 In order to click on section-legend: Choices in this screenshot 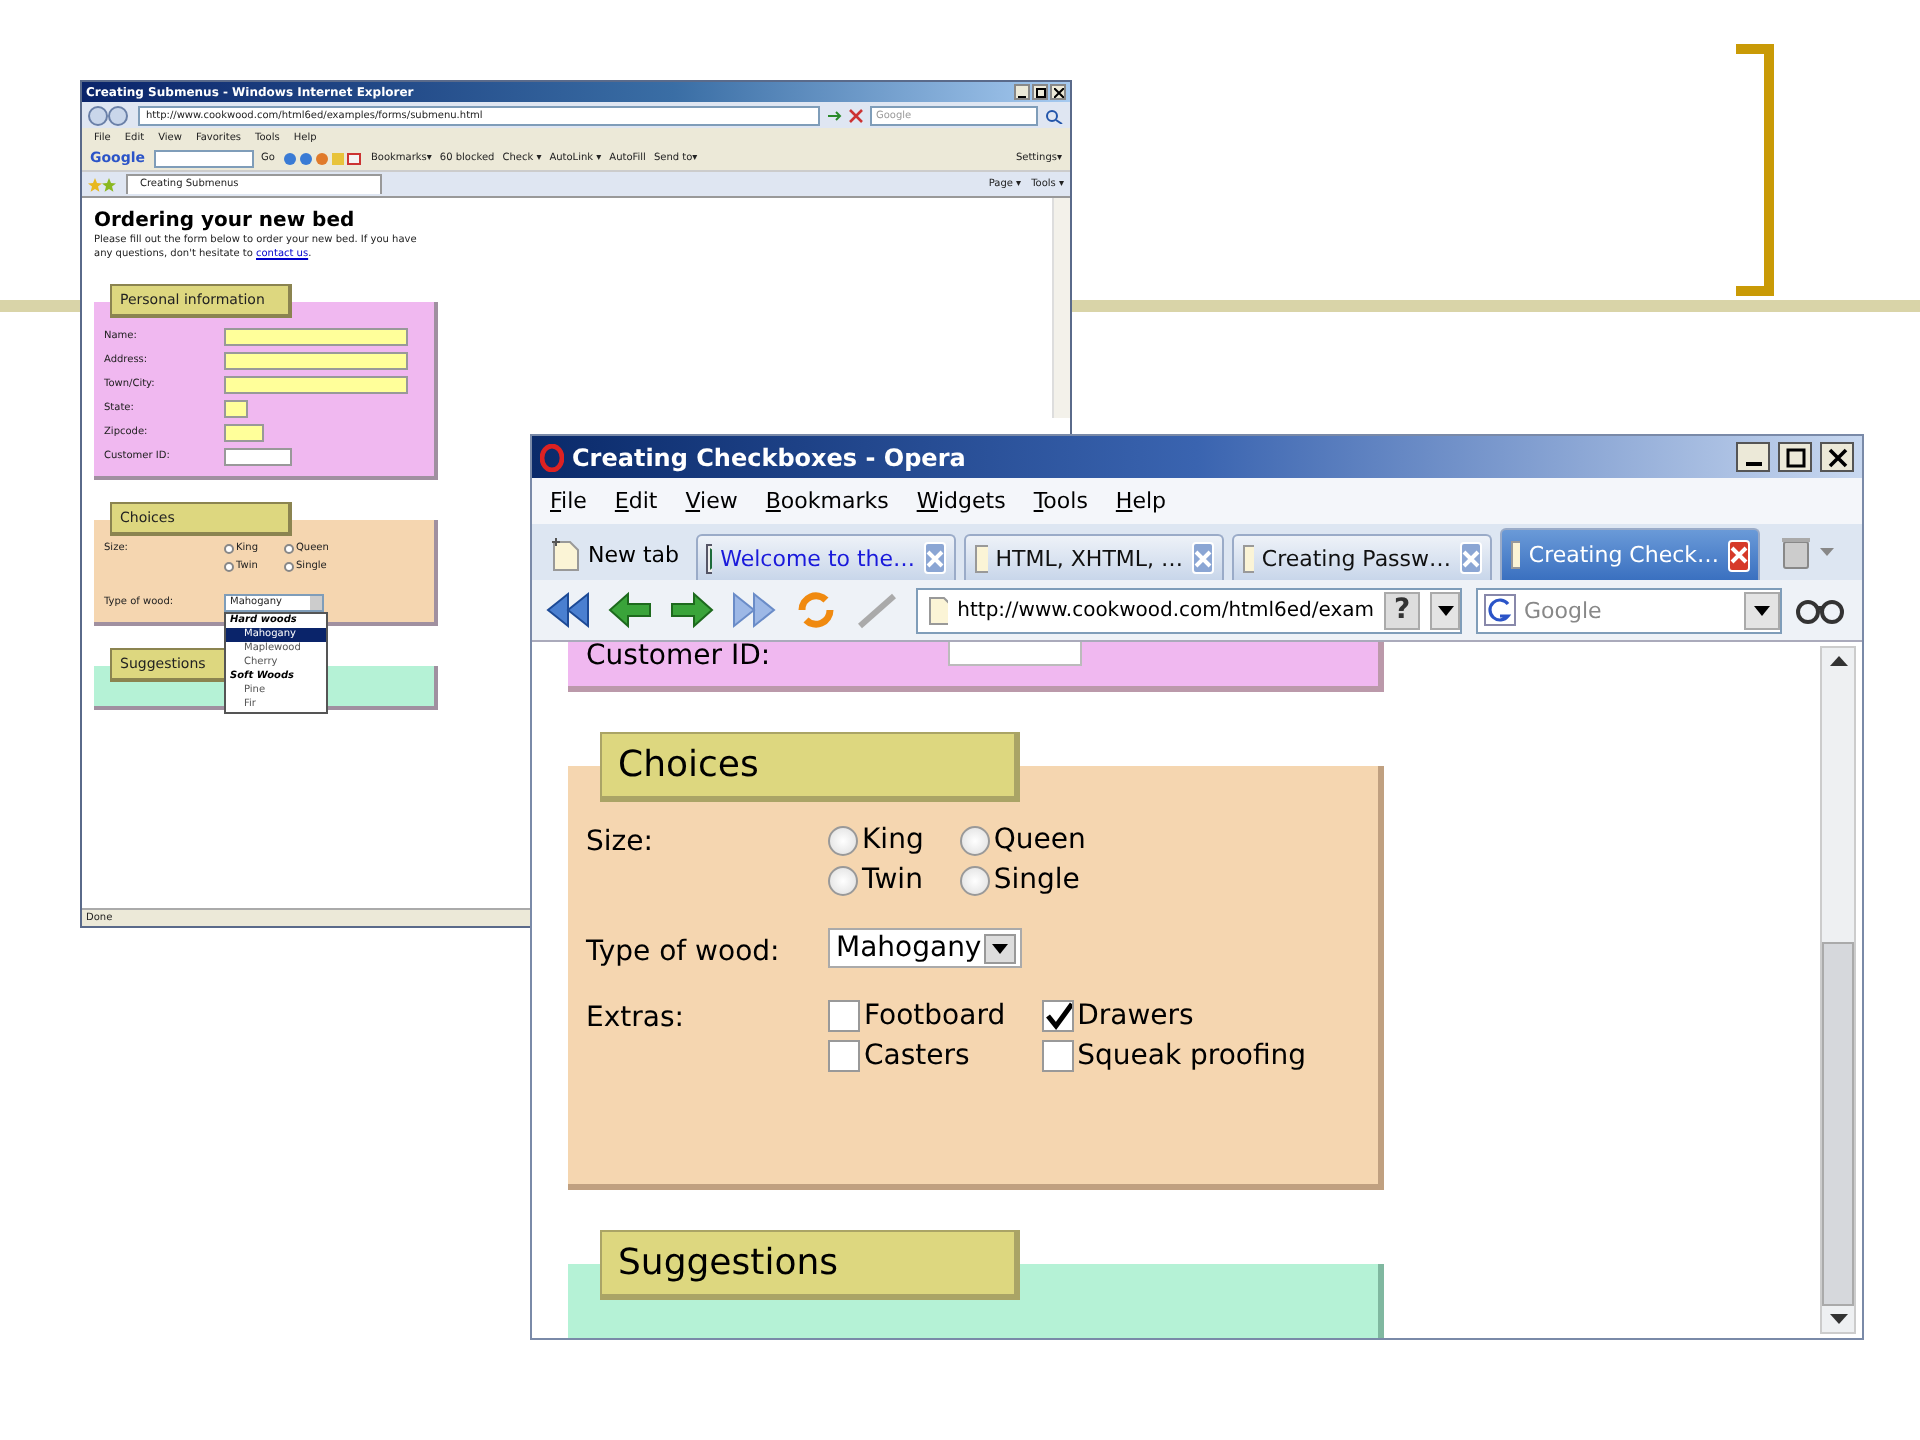, I will do `click(810, 767)`.